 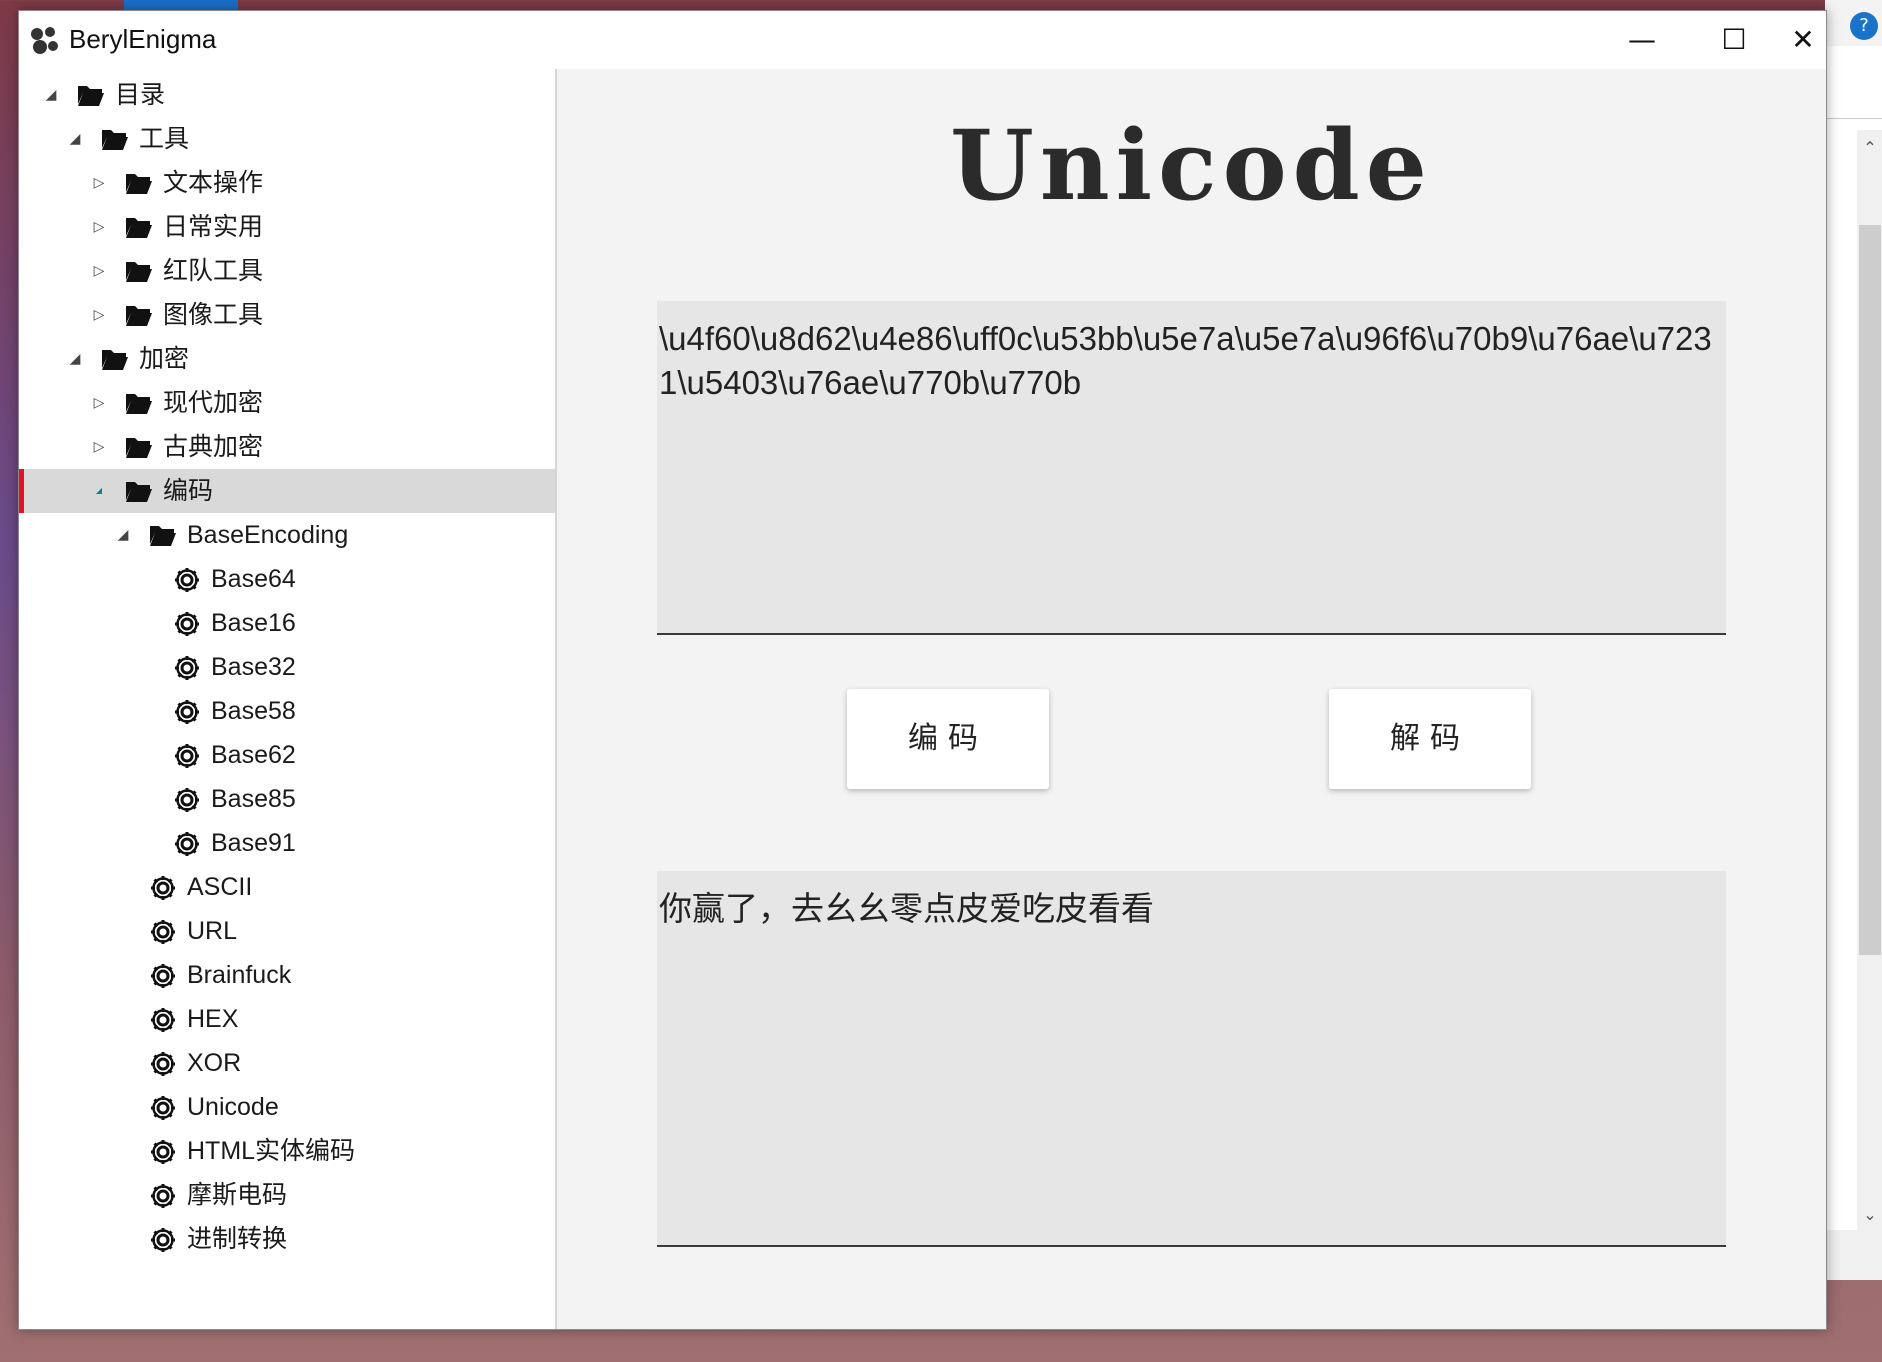 I want to click on background-app-statusbar, so click(x=1853, y=1255).